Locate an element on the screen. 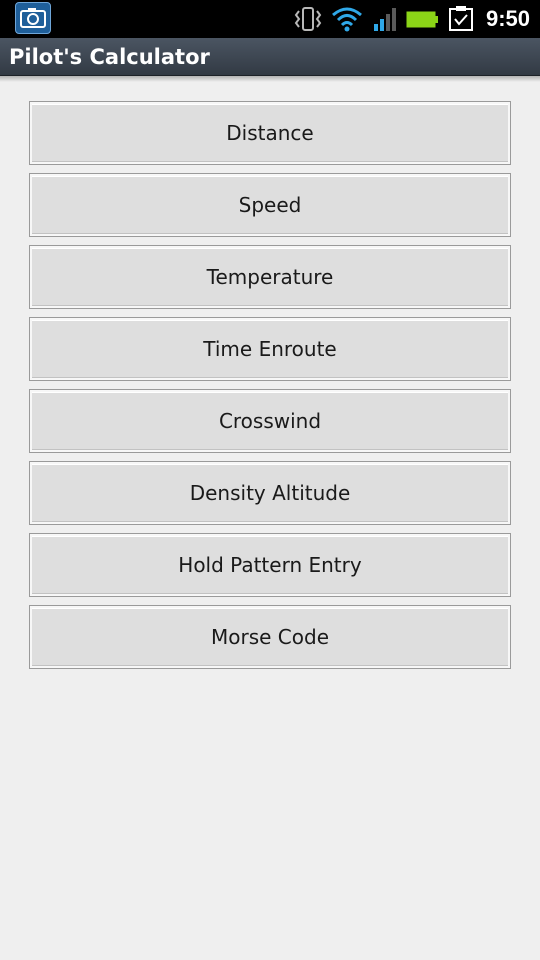 The width and height of the screenshot is (540, 960). status-time: 9:50 is located at coordinates (507, 18).